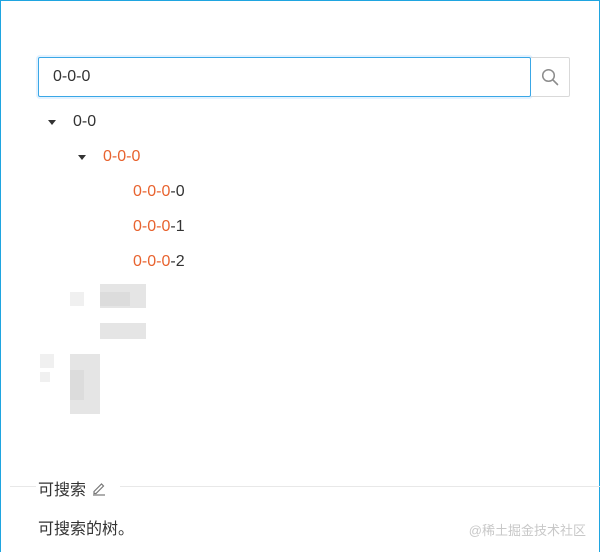 The image size is (602, 552). What do you see at coordinates (527, 530) in the screenshot?
I see `watermark: @稀土掘金技术社区` at bounding box center [527, 530].